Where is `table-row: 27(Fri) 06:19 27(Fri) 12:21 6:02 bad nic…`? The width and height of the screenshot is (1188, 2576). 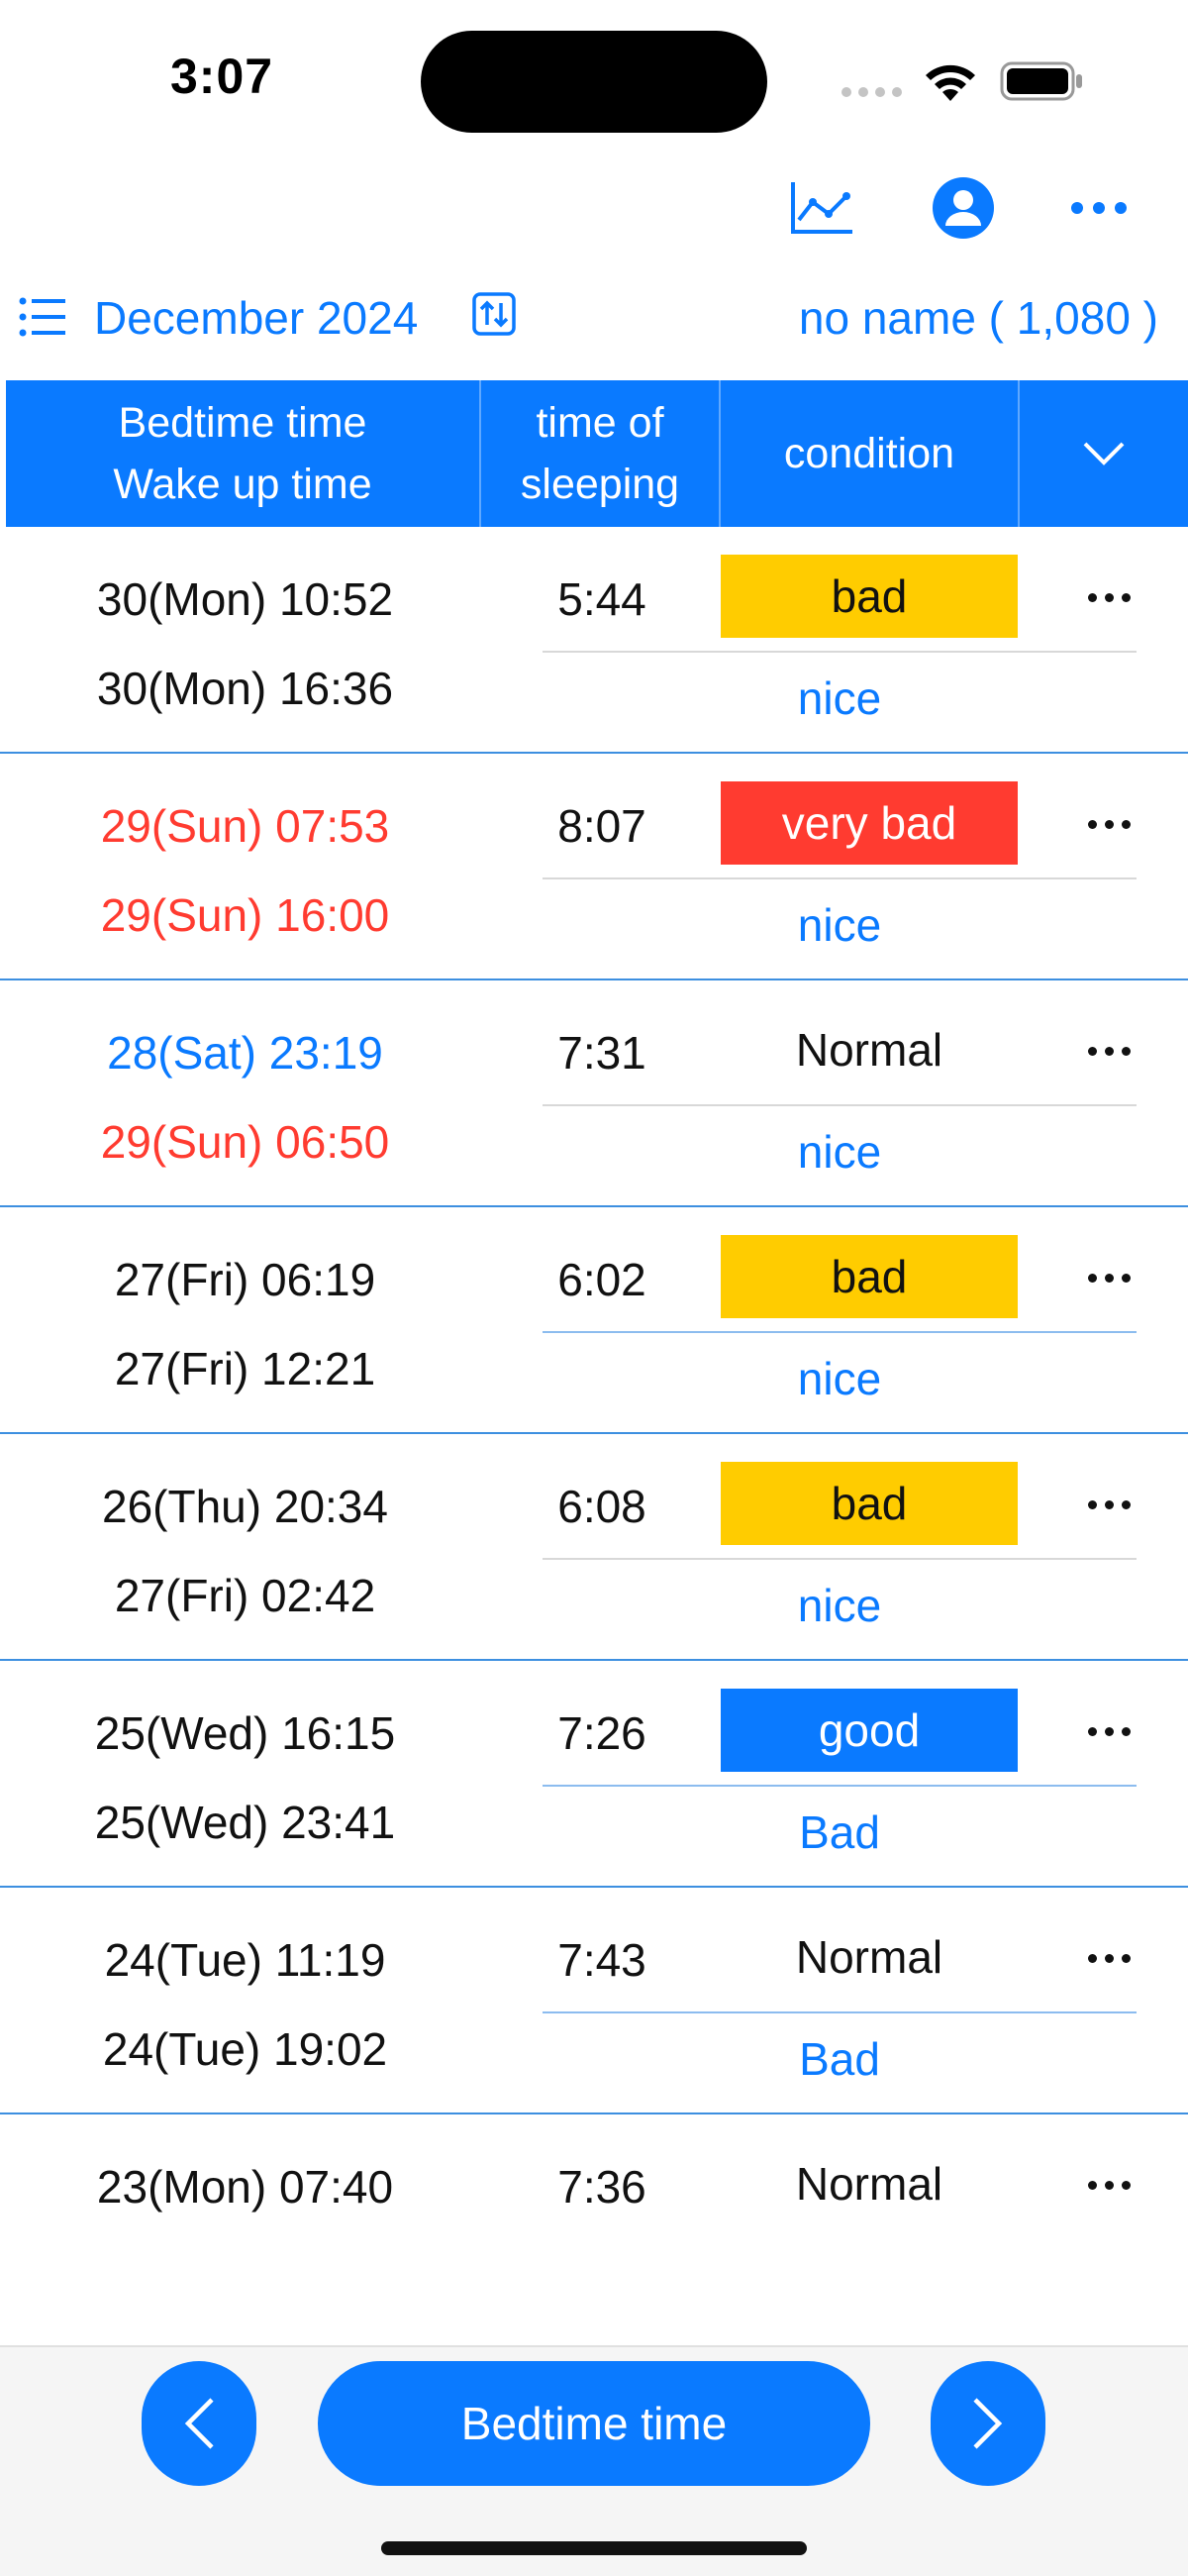
table-row: 27(Fri) 06:19 27(Fri) 12:21 6:02 bad nic… is located at coordinates (594, 1320).